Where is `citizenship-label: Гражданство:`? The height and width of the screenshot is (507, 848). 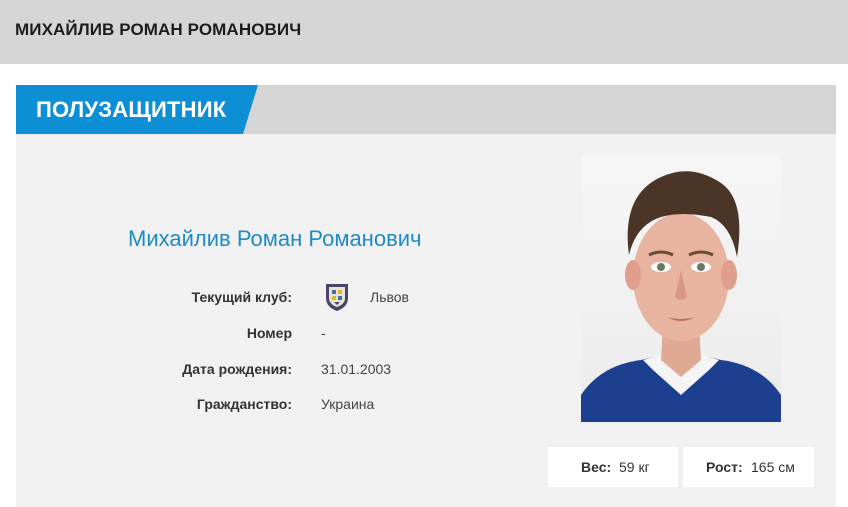
citizenship-label: Гражданство: is located at coordinates (244, 404).